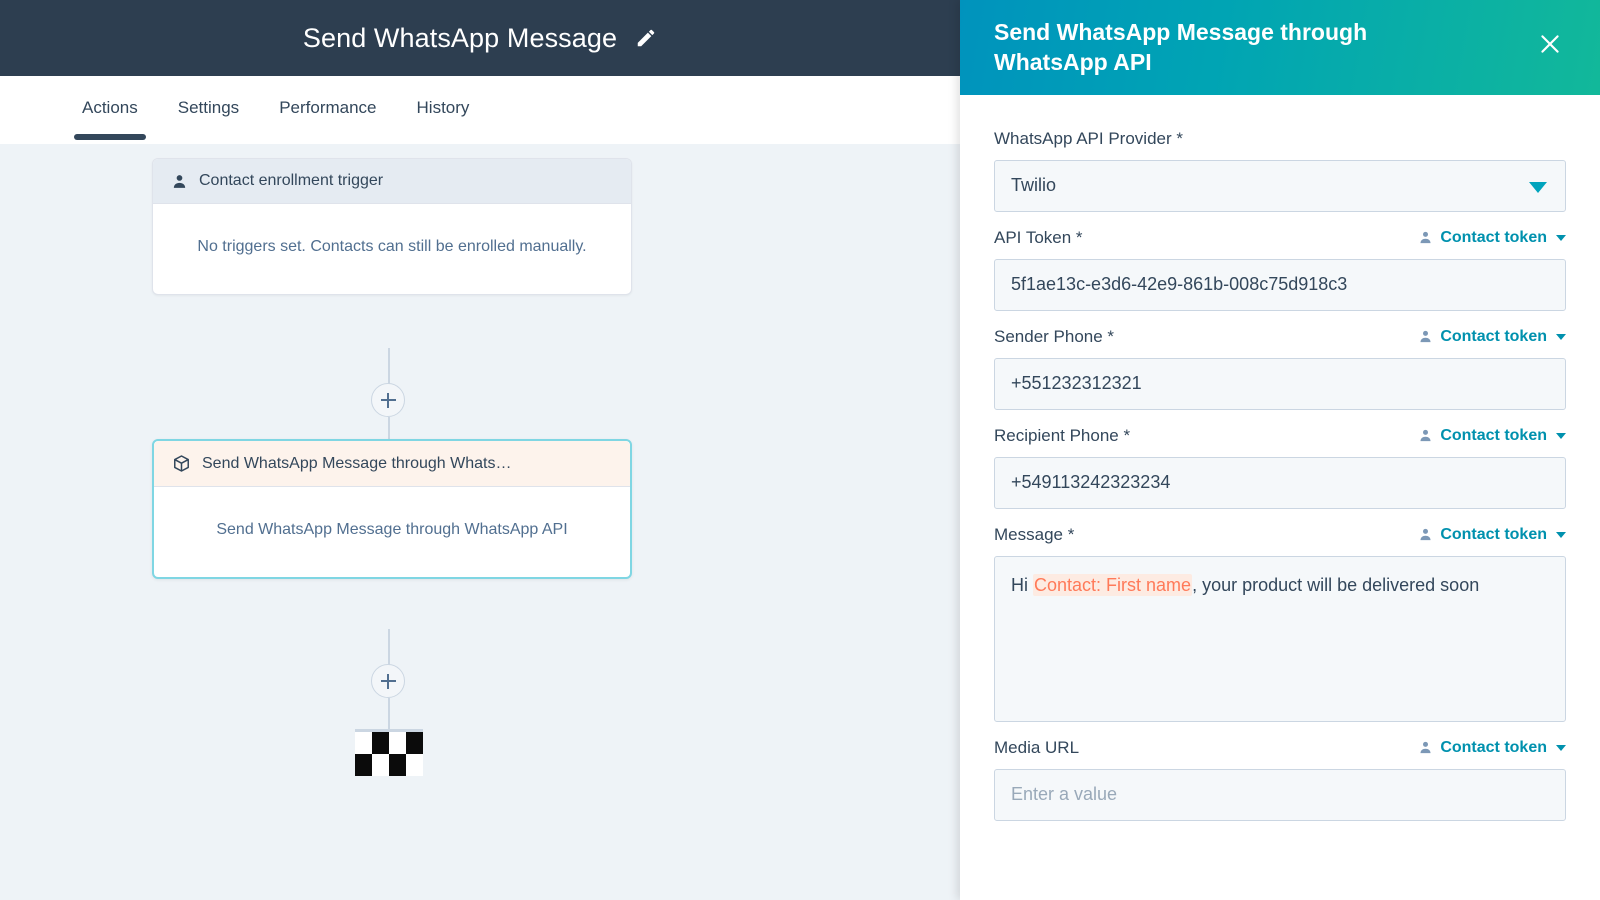 The height and width of the screenshot is (900, 1600). I want to click on cube-package-icon, so click(181, 463).